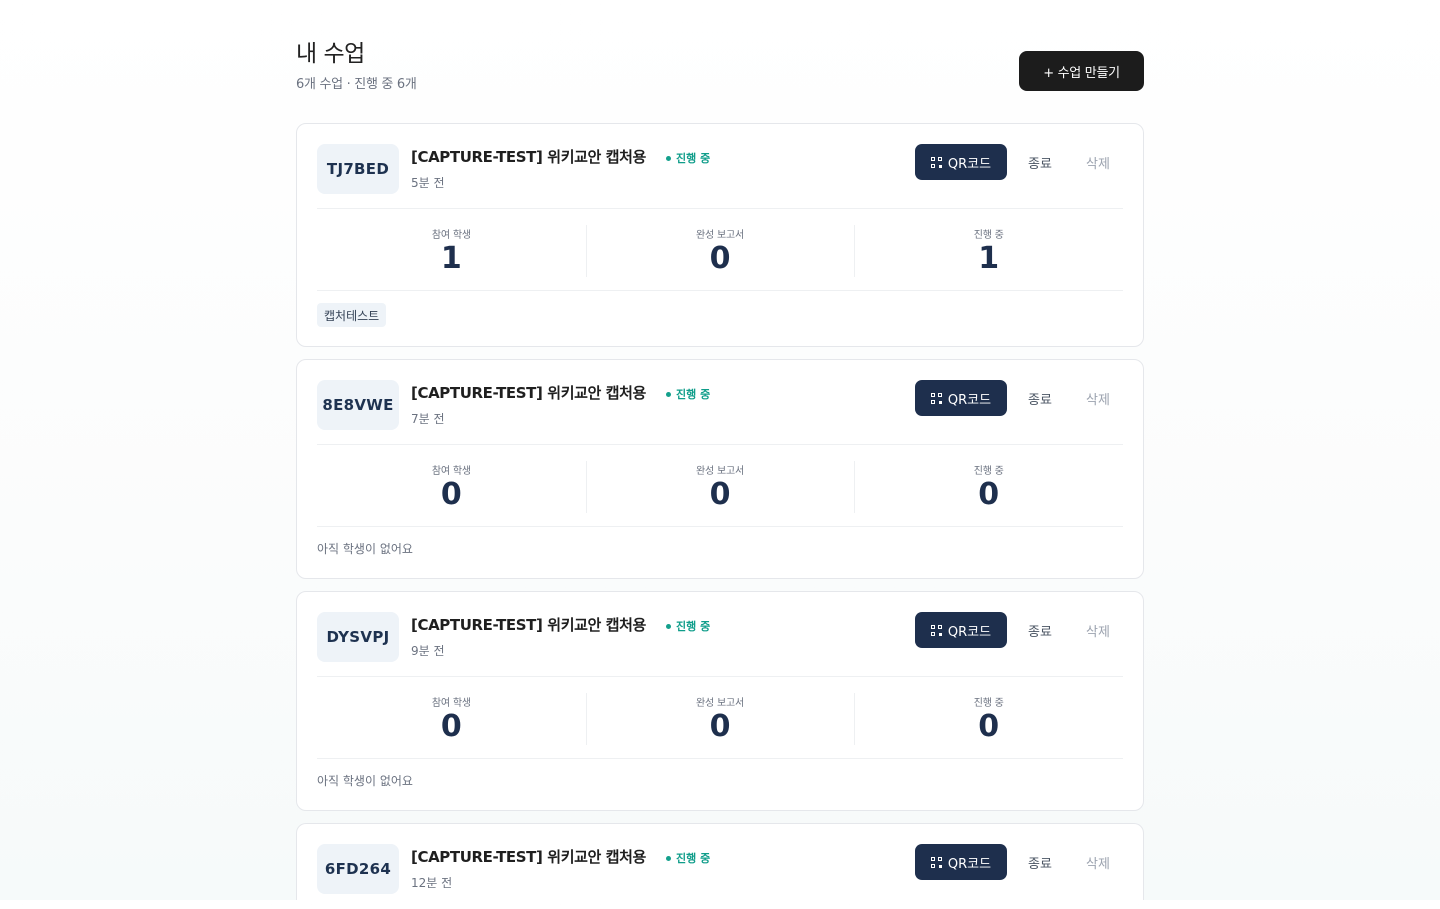  I want to click on stat-in-progress: 진행 중 1, so click(988, 249).